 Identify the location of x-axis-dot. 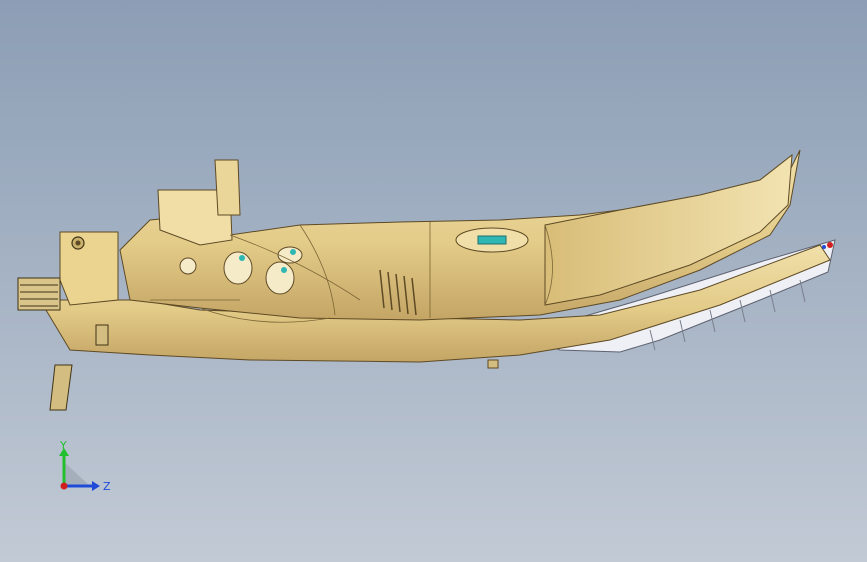
(64, 486).